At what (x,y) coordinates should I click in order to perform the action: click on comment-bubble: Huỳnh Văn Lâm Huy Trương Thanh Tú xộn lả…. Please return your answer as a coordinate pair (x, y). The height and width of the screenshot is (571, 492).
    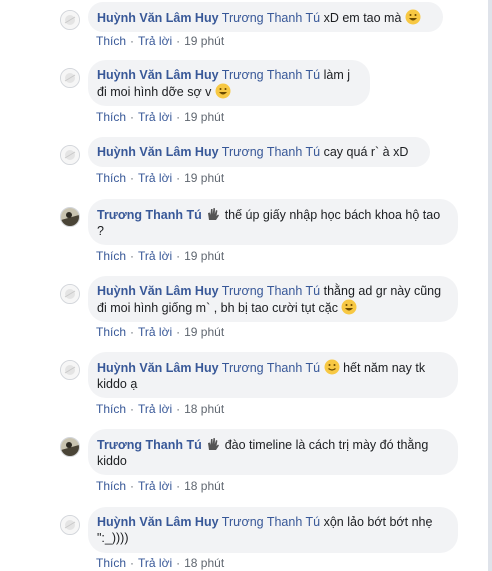
    Looking at the image, I should click on (273, 530).